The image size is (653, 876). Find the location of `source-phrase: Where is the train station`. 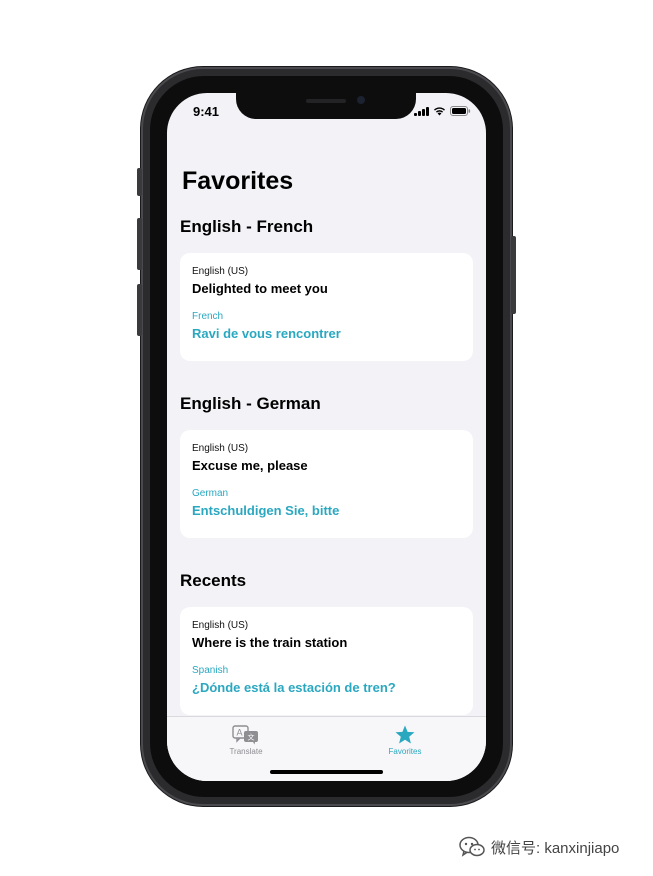

source-phrase: Where is the train station is located at coordinates (270, 642).